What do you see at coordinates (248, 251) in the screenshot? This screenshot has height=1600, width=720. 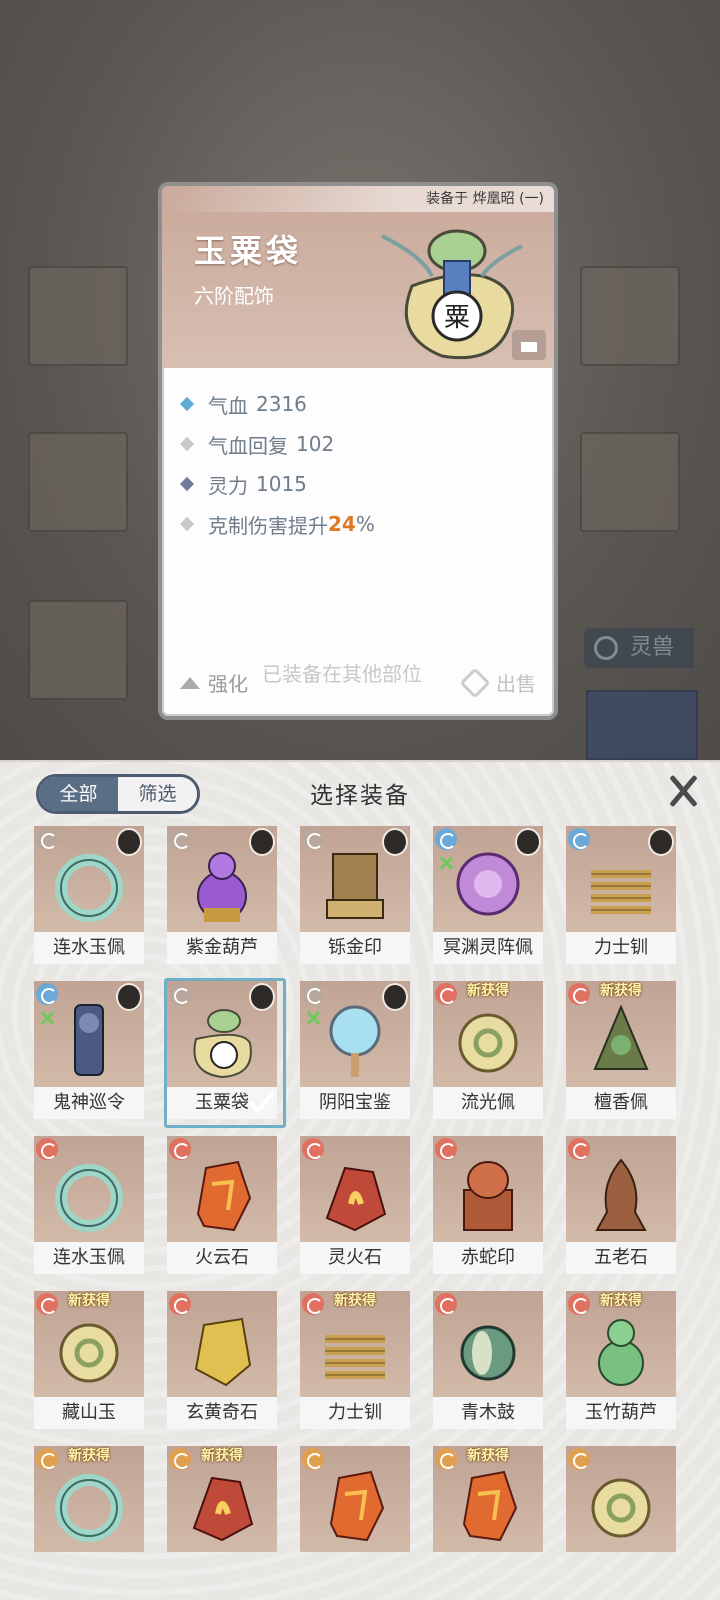 I see `item-name: 玉粟袋` at bounding box center [248, 251].